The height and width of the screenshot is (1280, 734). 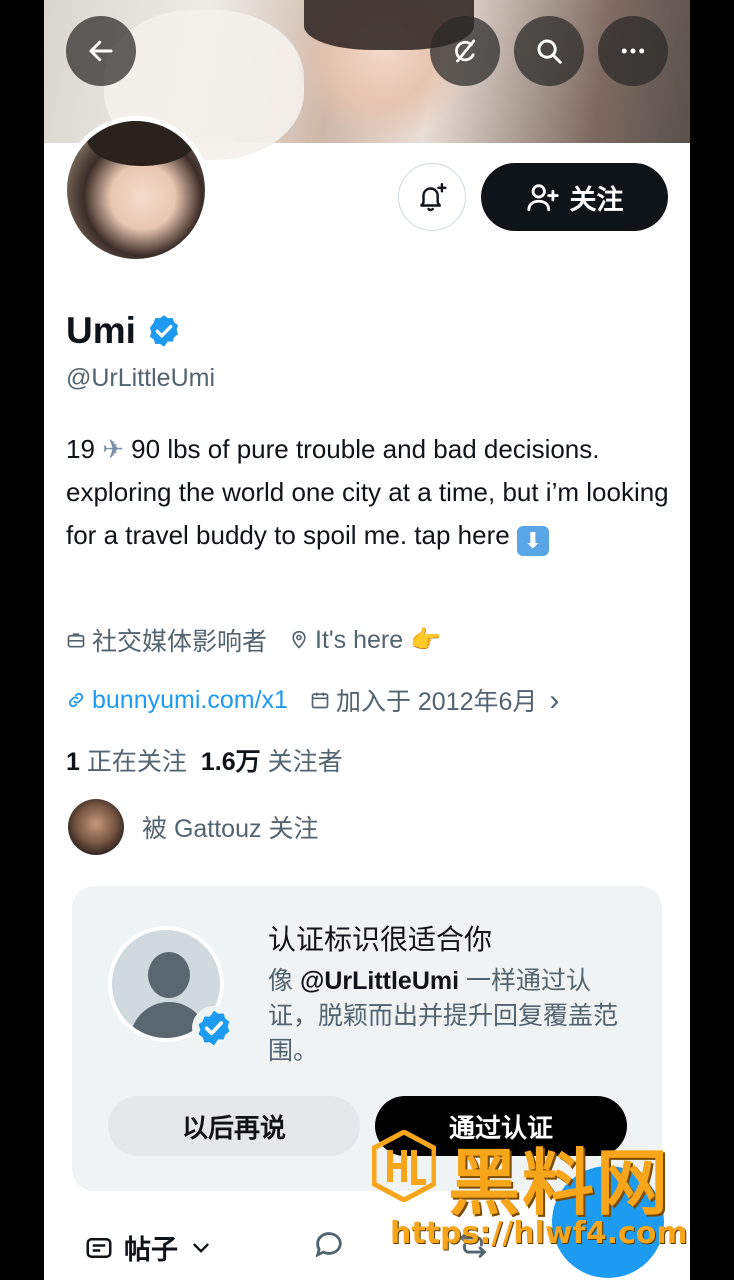 What do you see at coordinates (272, 760) in the screenshot?
I see `followers-stat: 1.6万 关注者` at bounding box center [272, 760].